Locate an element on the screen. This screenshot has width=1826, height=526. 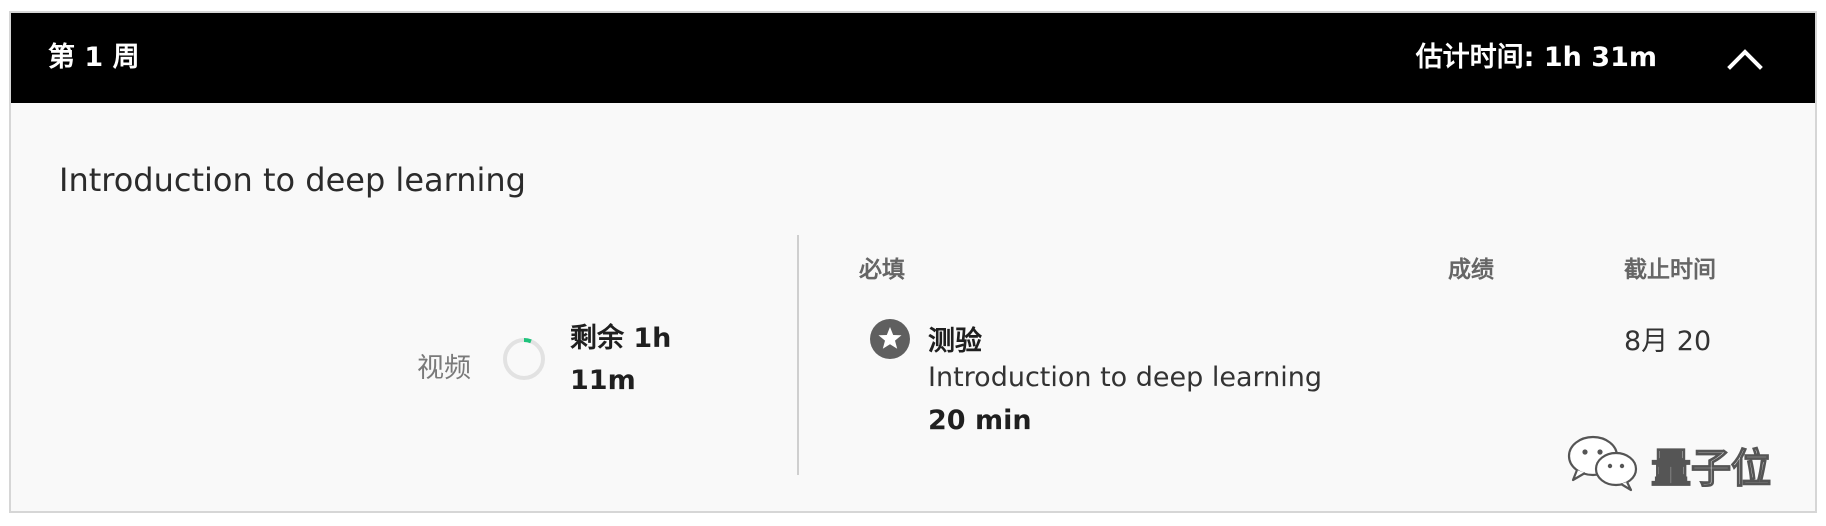
collapse-button is located at coordinates (1745, 58).